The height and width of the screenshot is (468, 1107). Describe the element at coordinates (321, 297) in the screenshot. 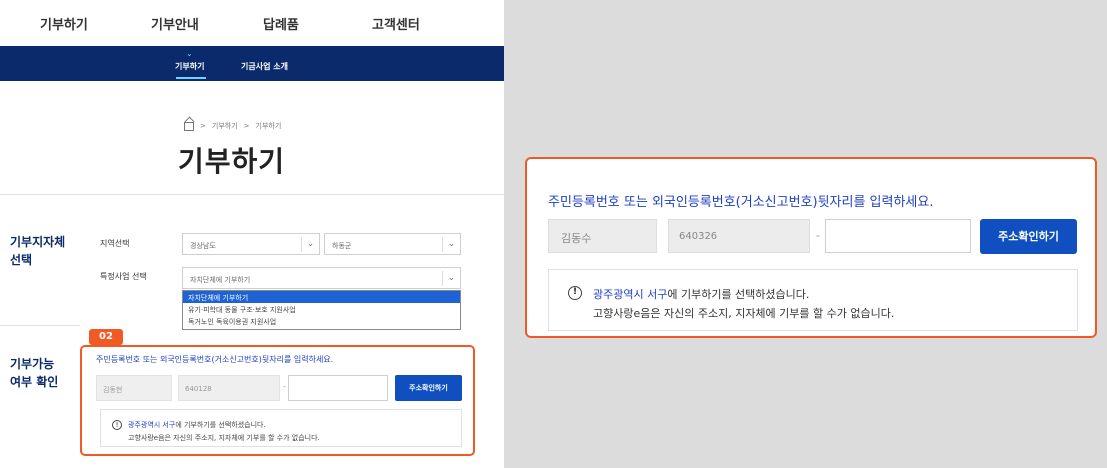

I see `dropdown-option: 자치단체에 기부하기` at that location.